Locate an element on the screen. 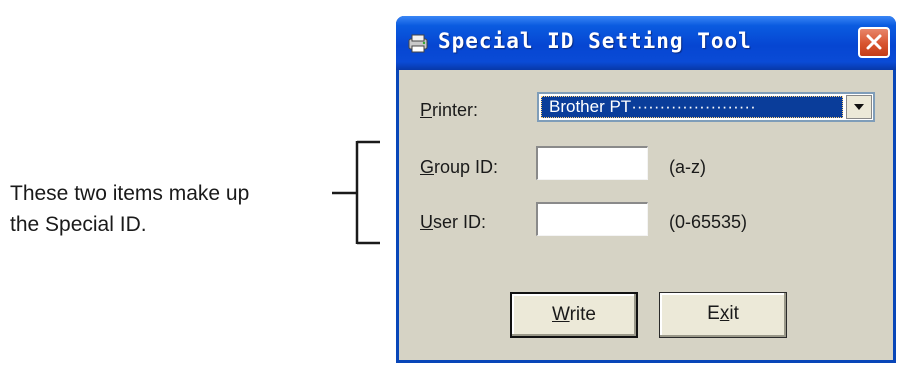 The image size is (908, 369). title-bar: Special ID Setting Tool is located at coordinates (646, 43).